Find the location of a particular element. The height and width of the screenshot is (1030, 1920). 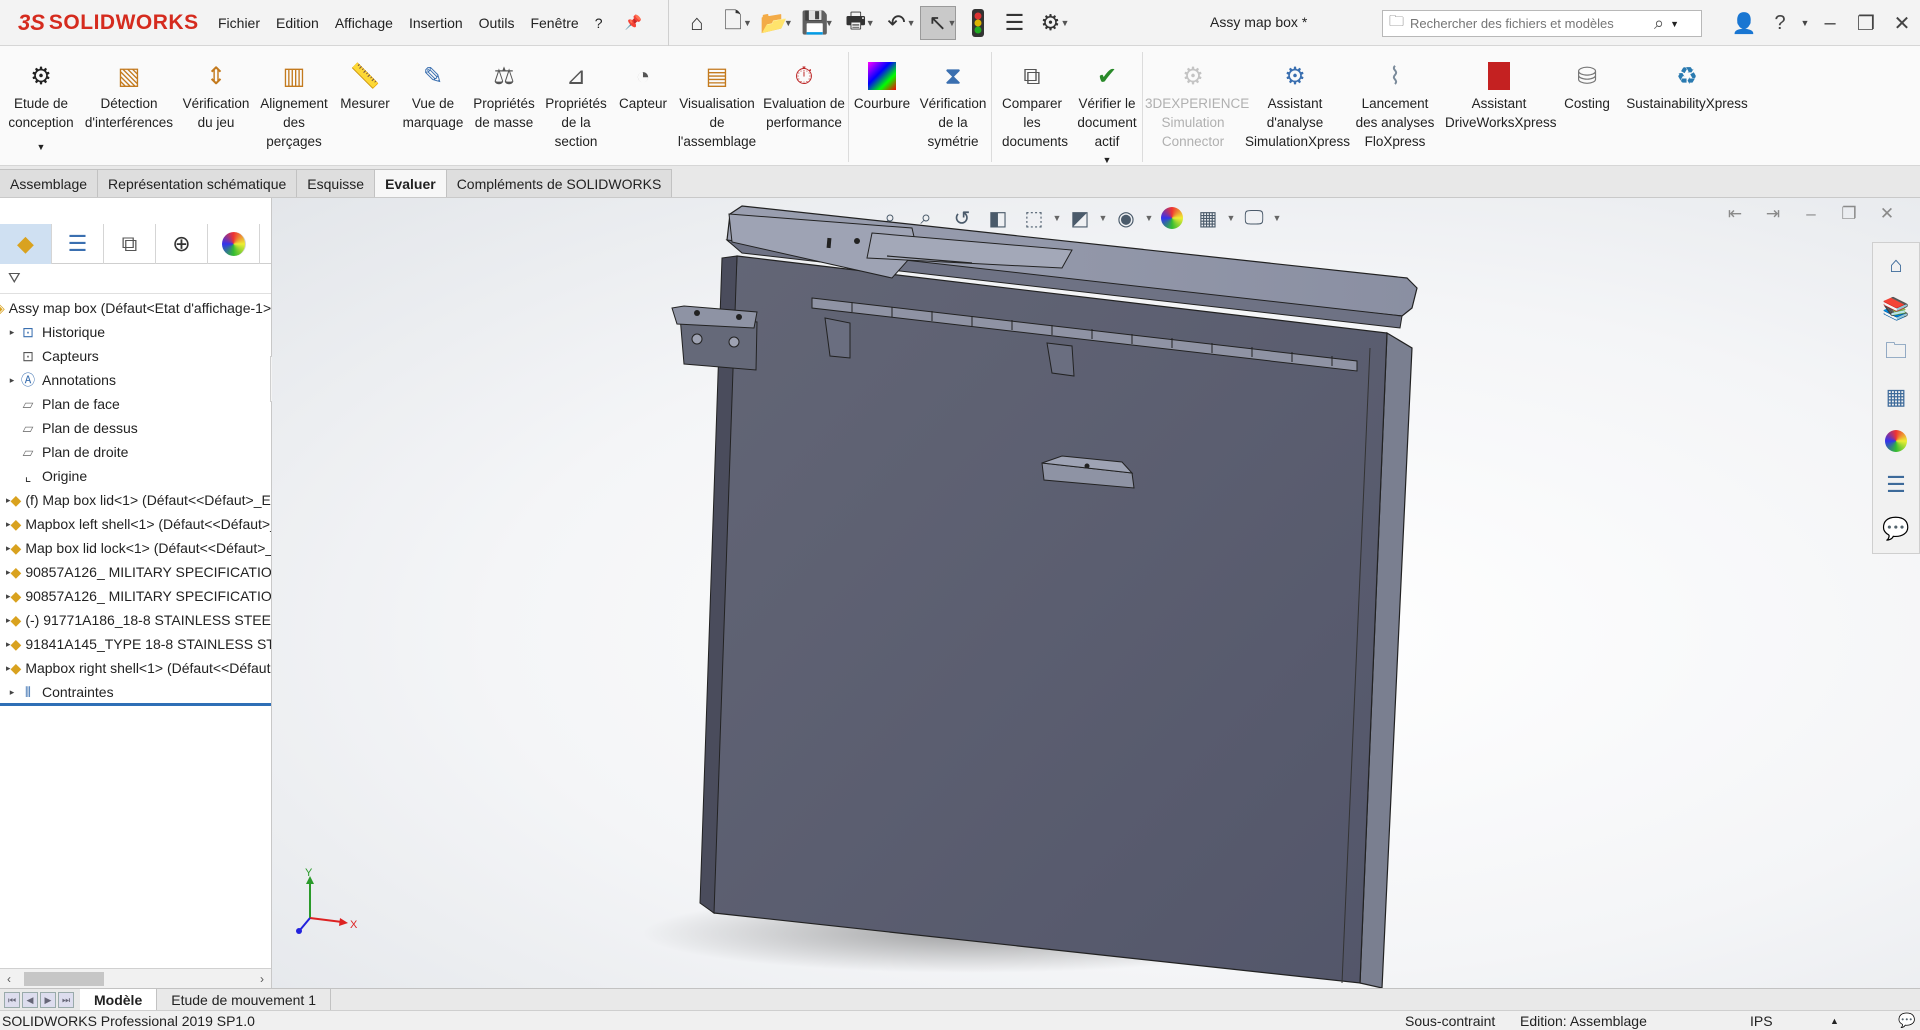

featuremanager-icon: ◆ is located at coordinates (26, 244).